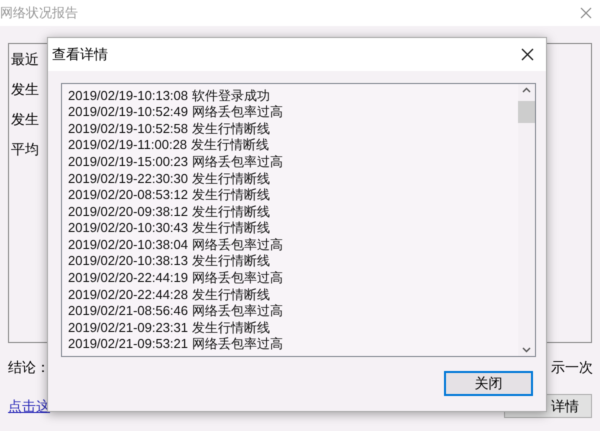 Image resolution: width=600 pixels, height=431 pixels. Describe the element at coordinates (526, 350) in the screenshot. I see `scroll-down-icon` at that location.